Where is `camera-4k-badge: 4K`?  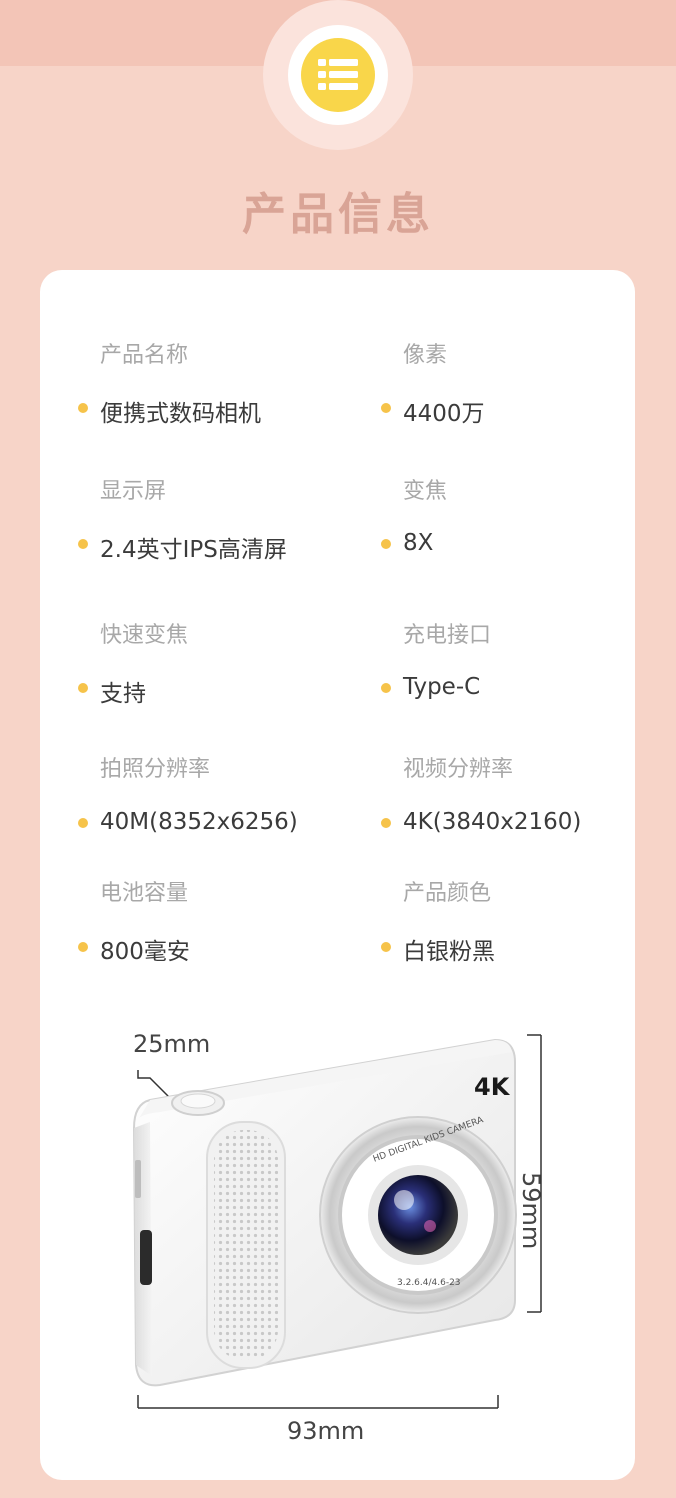
camera-4k-badge: 4K is located at coordinates (492, 1087).